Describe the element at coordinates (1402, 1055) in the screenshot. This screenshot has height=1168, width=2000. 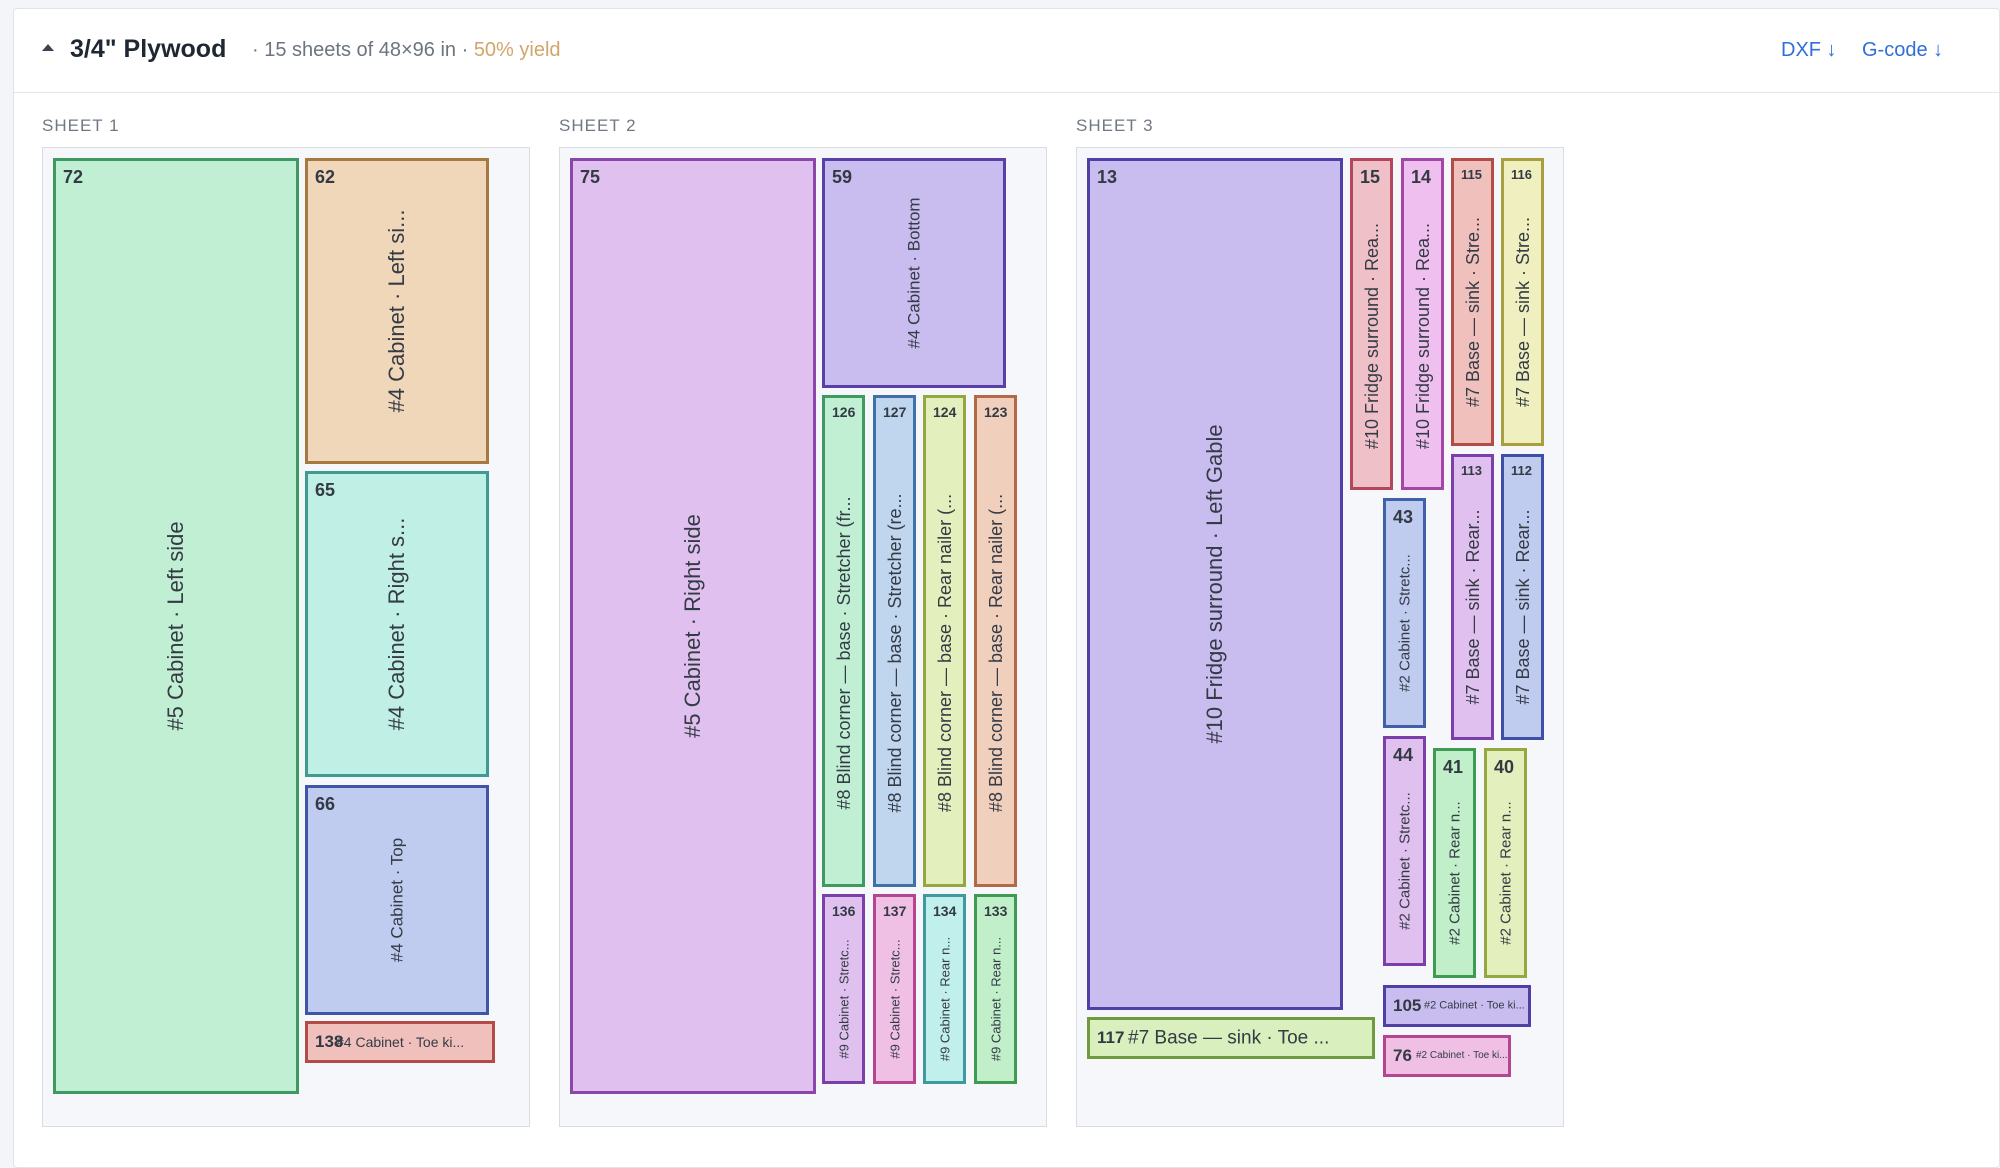
I see `part-number: 76` at that location.